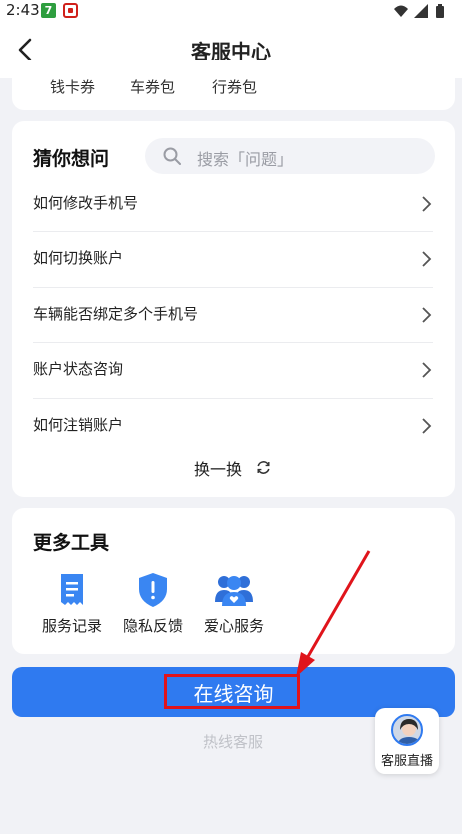  Describe the element at coordinates (71, 626) in the screenshot. I see `tool-label: 服务记录` at that location.